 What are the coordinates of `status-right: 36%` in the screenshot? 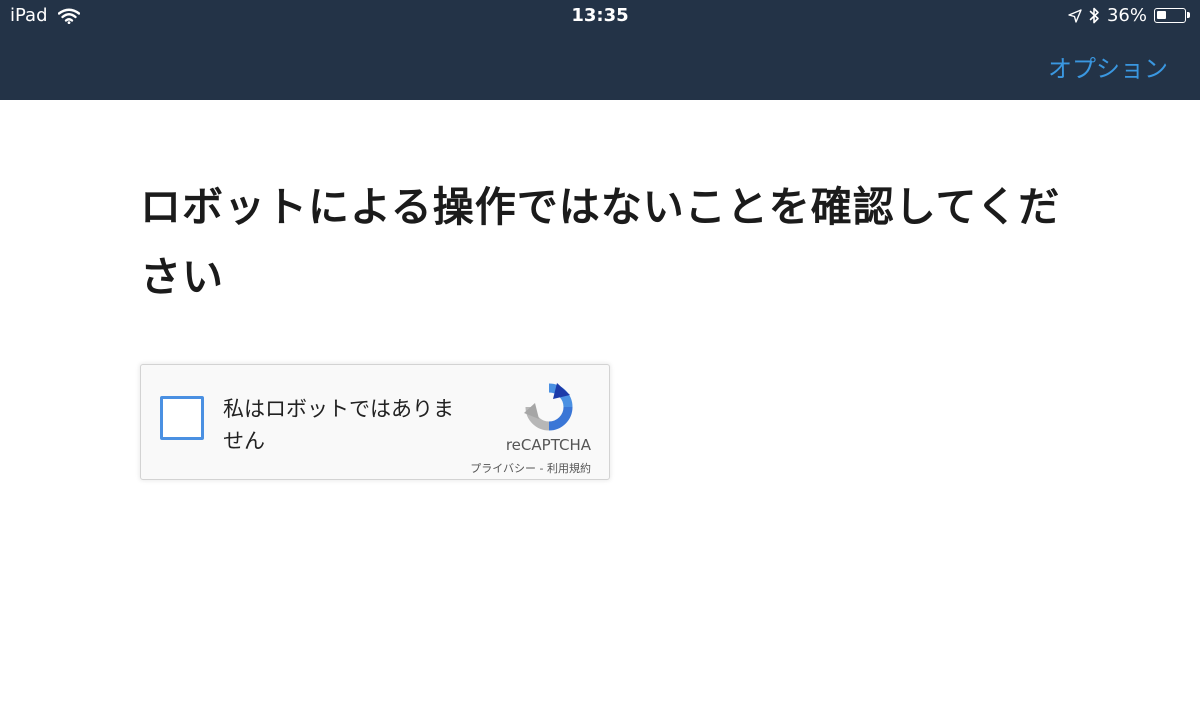 It's located at (1129, 15).